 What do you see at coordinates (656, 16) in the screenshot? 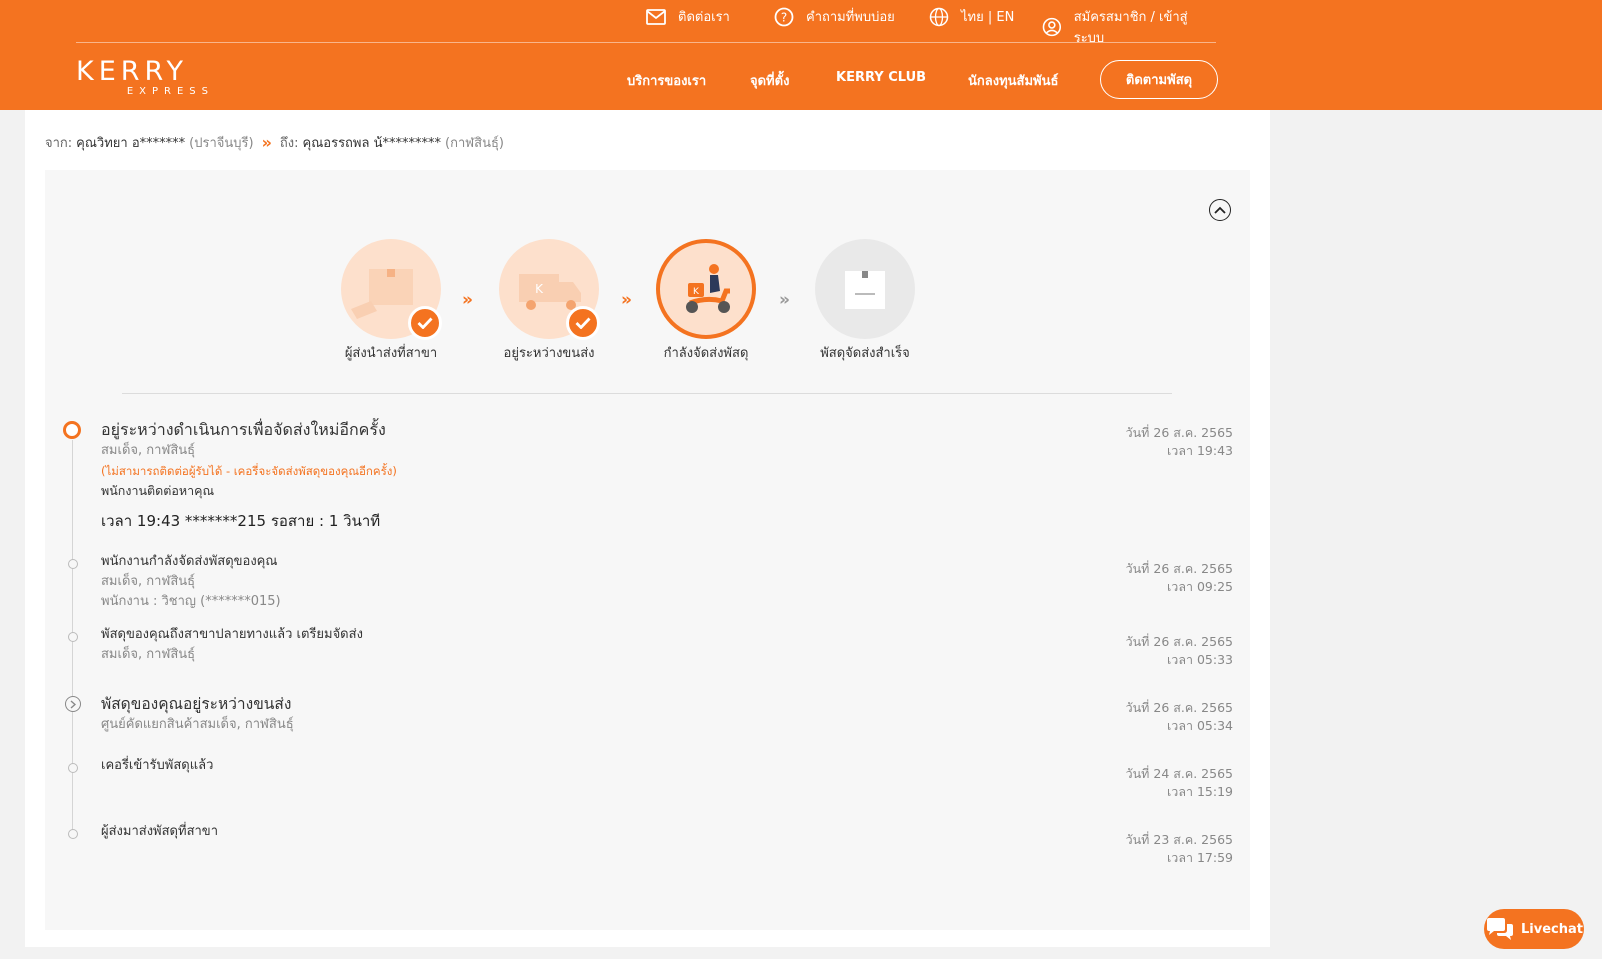
I see `mail-icon` at bounding box center [656, 16].